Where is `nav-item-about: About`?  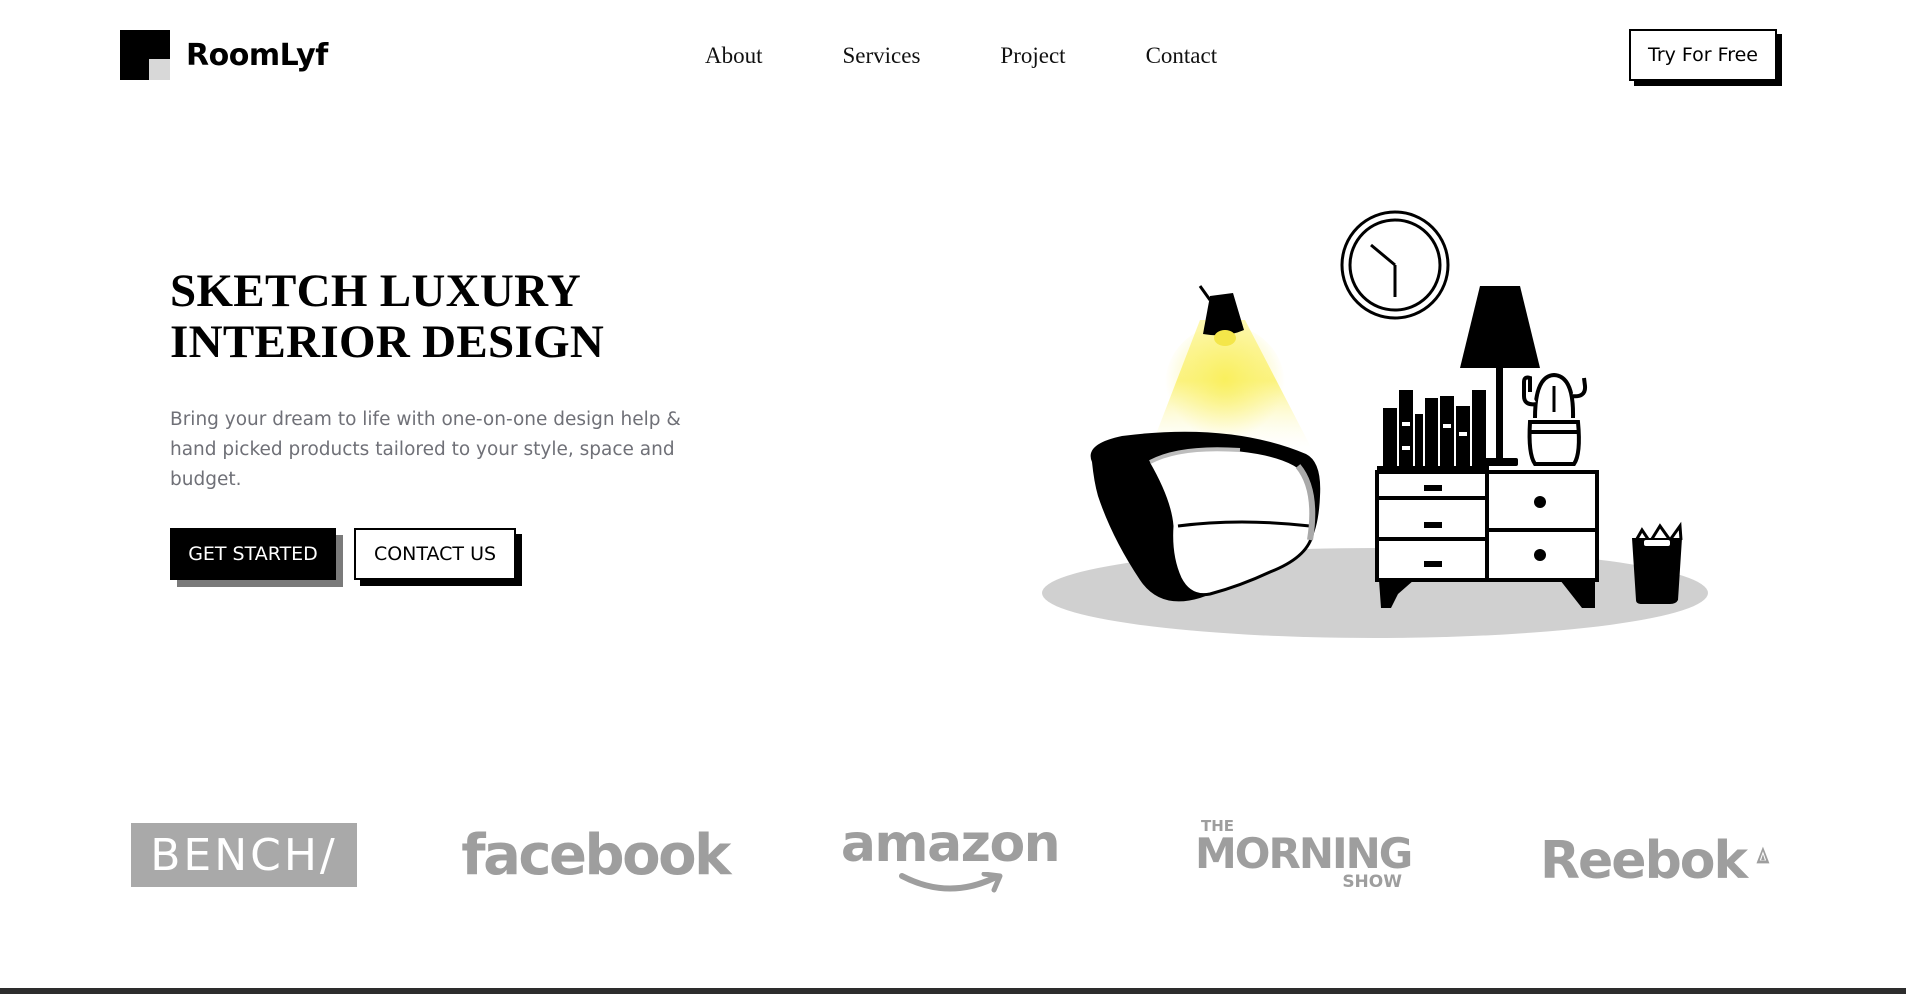
nav-item-about: About is located at coordinates (734, 56).